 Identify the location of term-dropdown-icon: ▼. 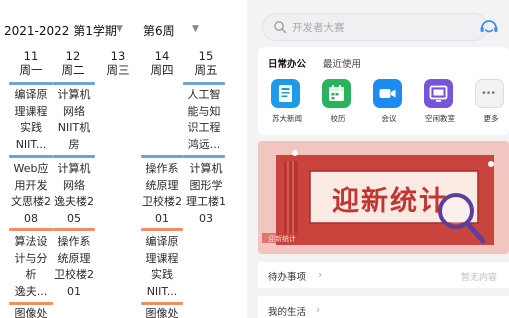
(119, 29).